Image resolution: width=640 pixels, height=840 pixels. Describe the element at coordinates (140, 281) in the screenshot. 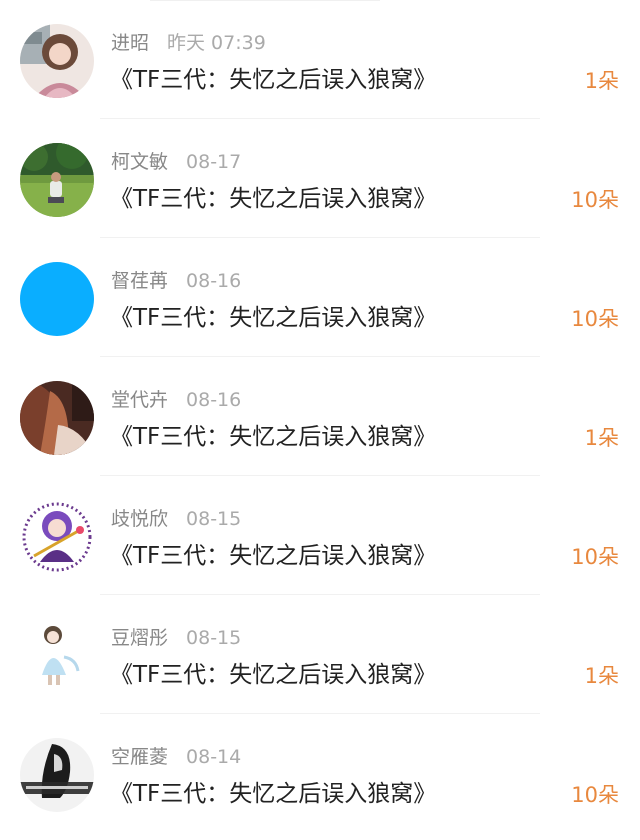

I see `username: 督荏苒` at that location.